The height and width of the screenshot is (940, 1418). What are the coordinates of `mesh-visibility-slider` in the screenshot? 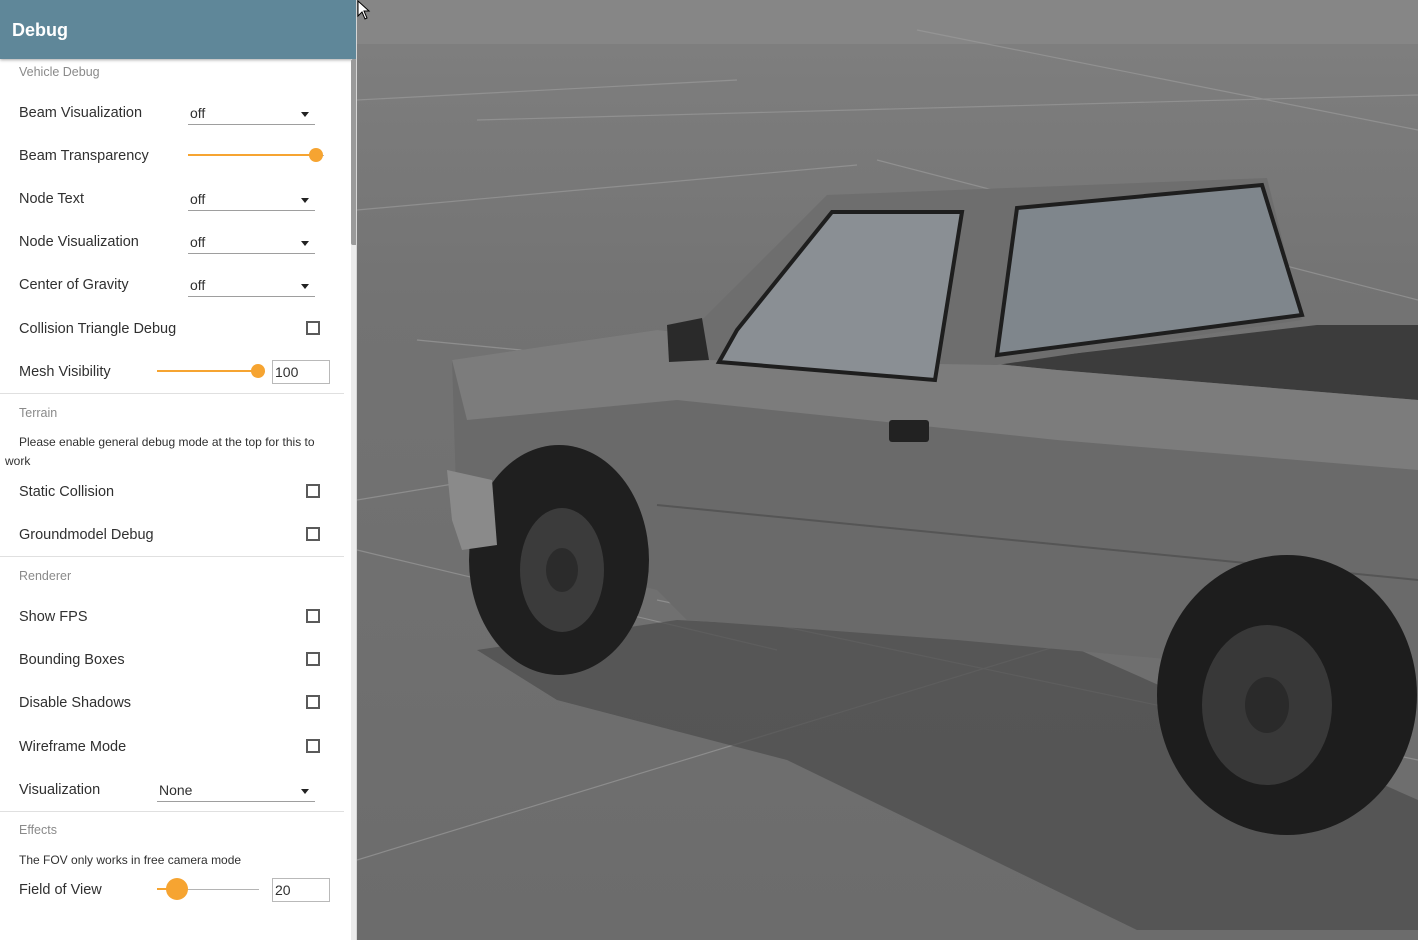 It's located at (211, 372).